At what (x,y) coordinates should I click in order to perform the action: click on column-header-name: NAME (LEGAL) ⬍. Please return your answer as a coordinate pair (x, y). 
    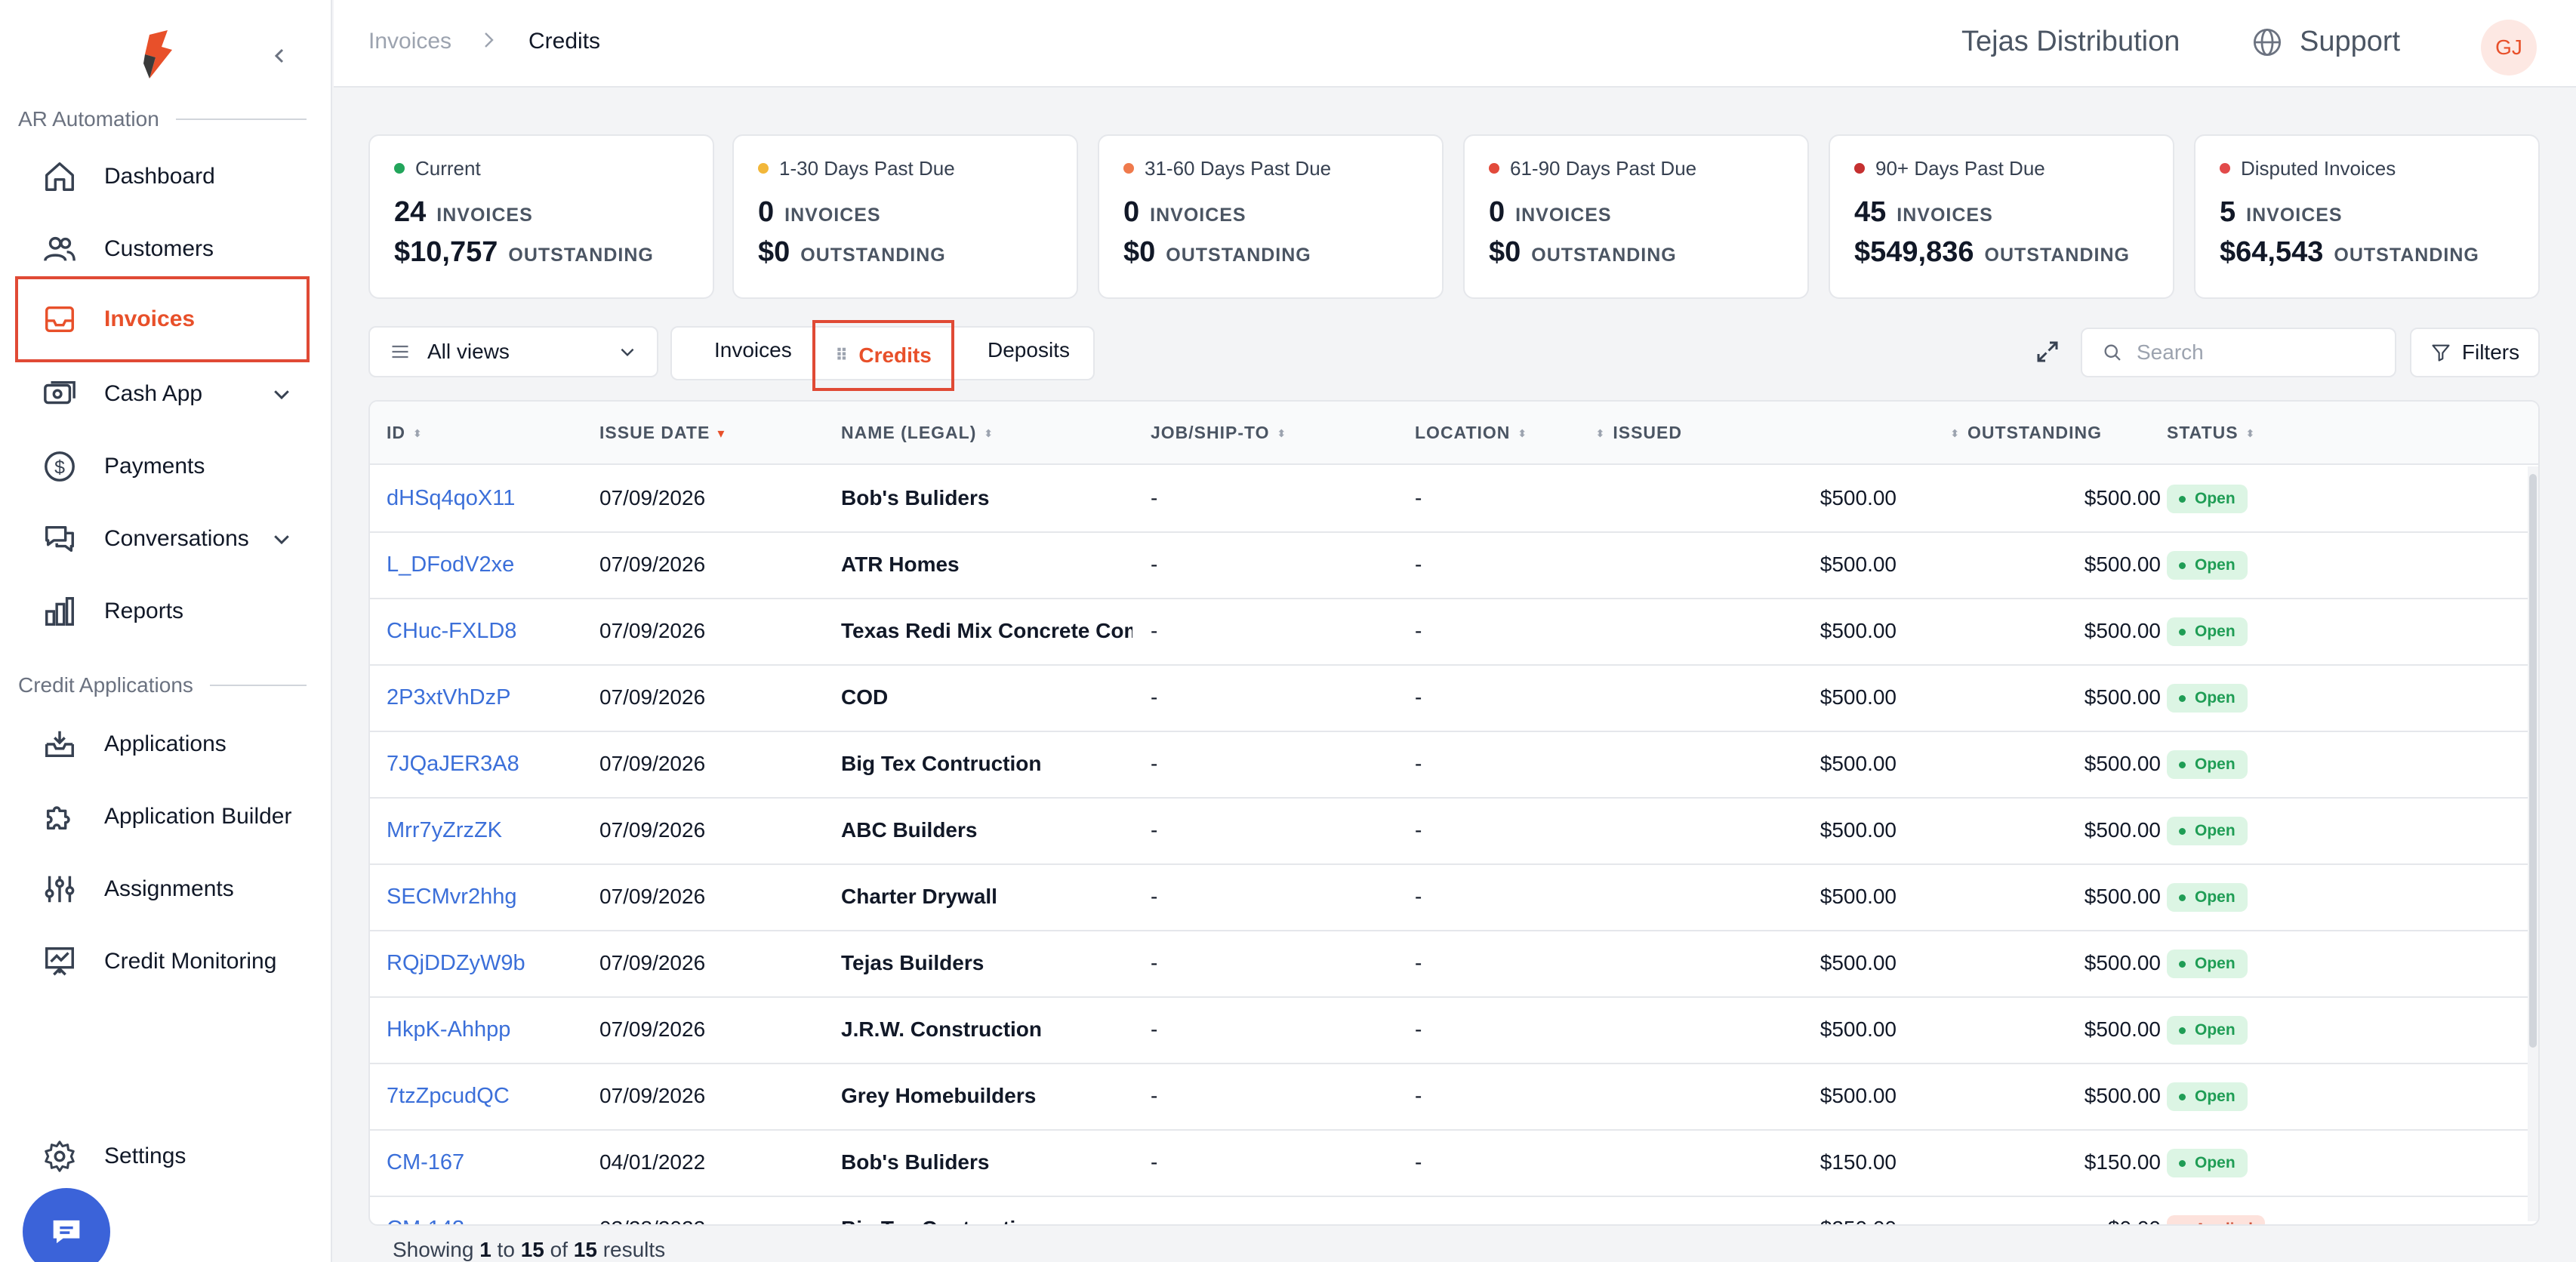
    Looking at the image, I should click on (917, 433).